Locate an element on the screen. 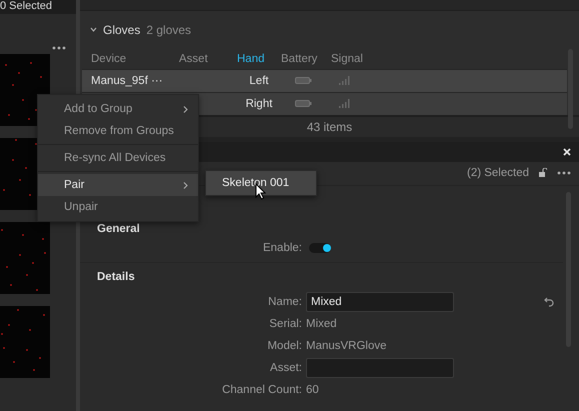 The image size is (579, 411). field-label: Asset: is located at coordinates (285, 368).